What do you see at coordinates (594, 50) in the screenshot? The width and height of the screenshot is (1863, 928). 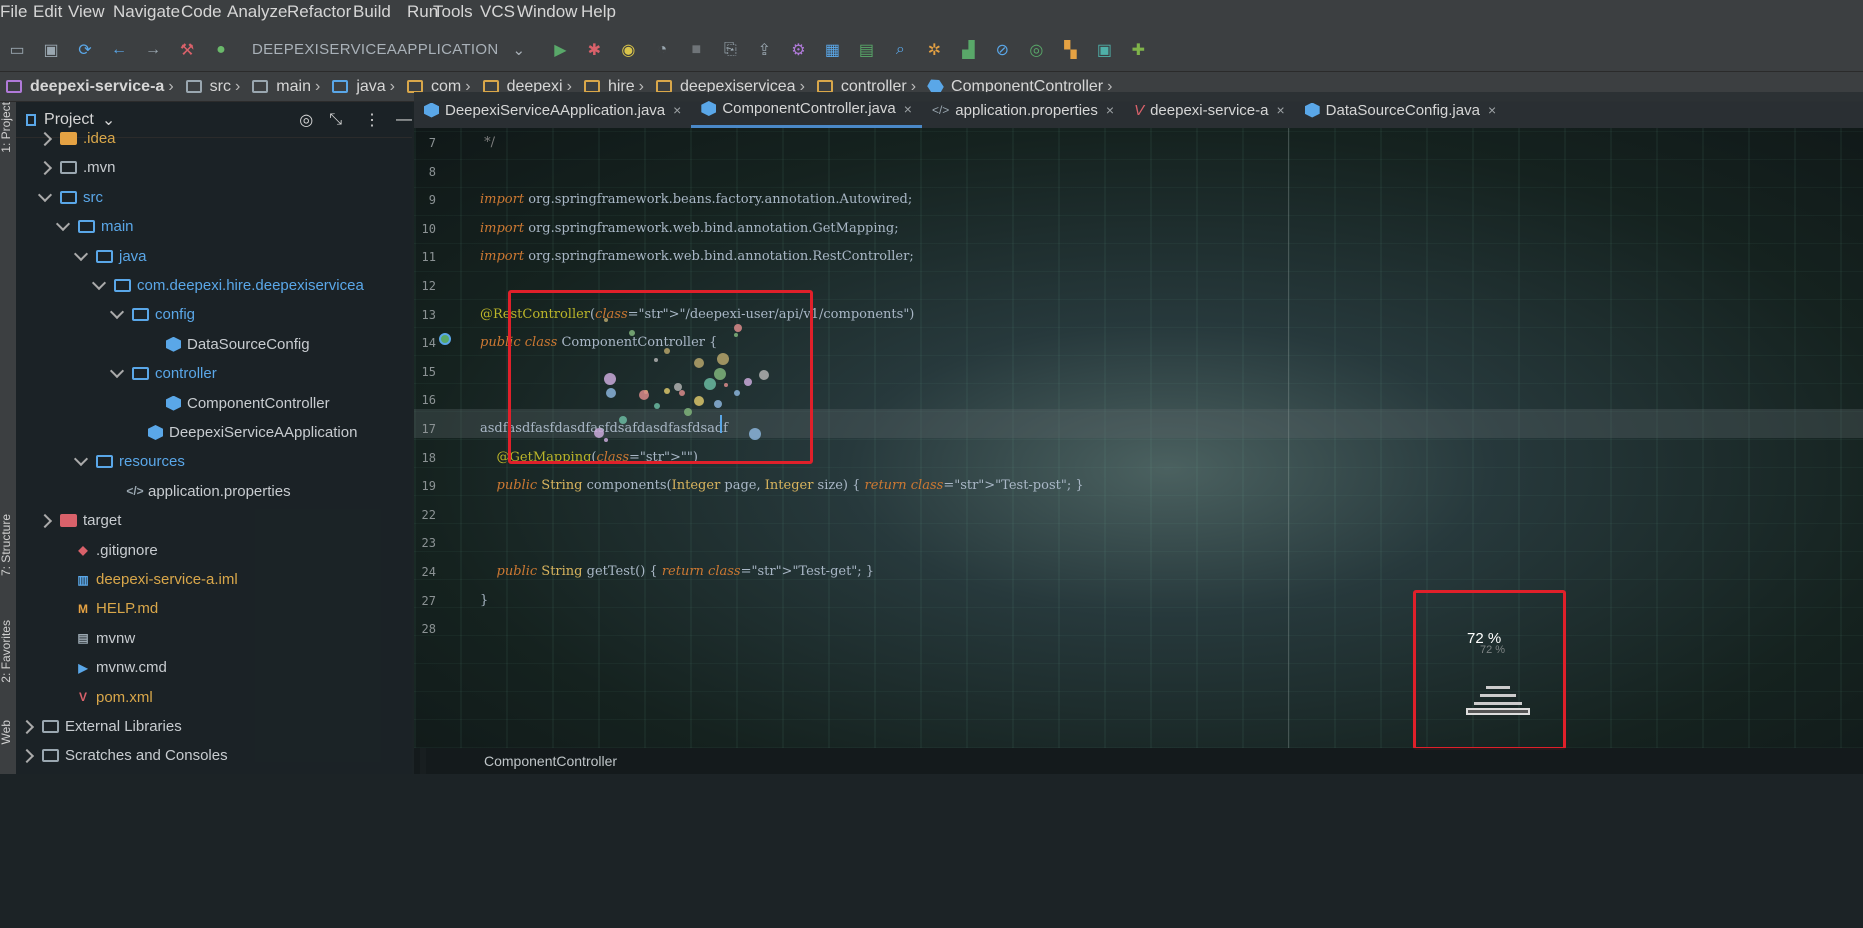 I see `debug-icon: ✱` at bounding box center [594, 50].